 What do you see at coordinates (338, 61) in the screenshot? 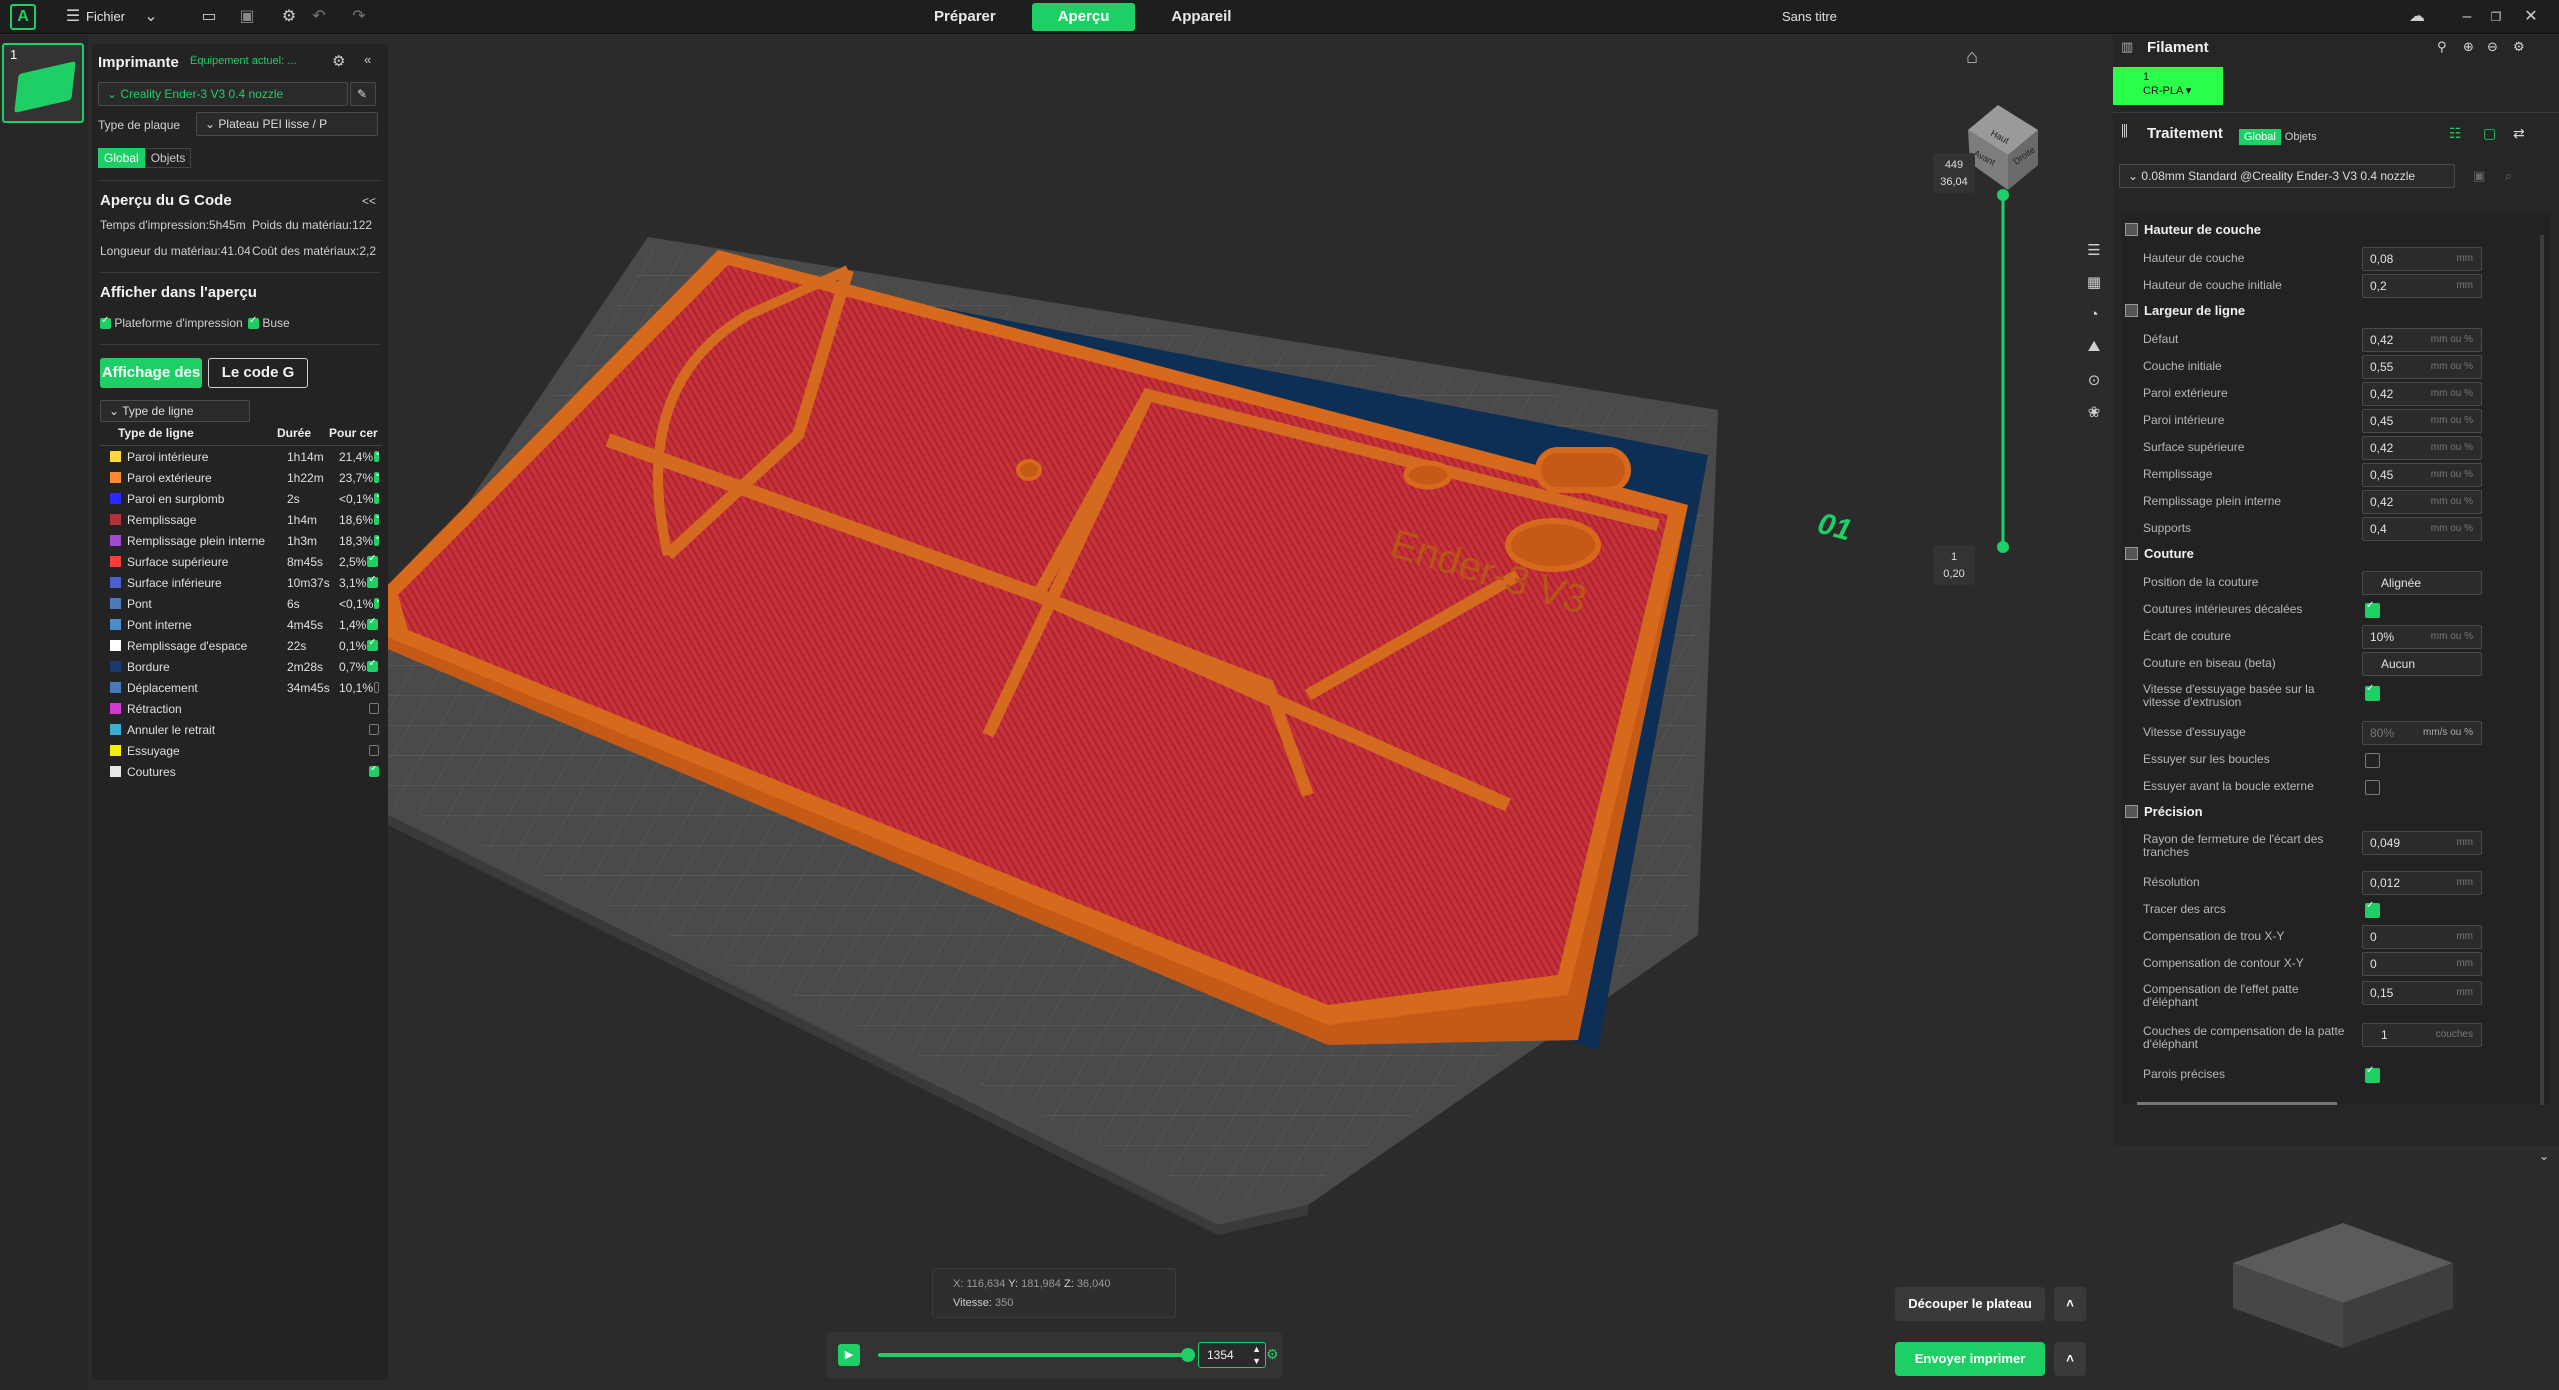
I see `printer-settings-icon: ⚙` at bounding box center [338, 61].